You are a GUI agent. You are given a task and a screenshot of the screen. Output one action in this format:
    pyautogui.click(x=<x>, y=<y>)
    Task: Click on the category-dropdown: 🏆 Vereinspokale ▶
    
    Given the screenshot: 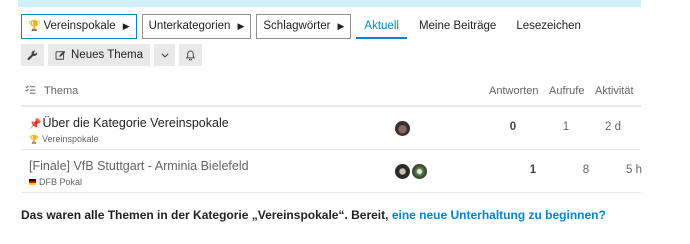 What is the action you would take?
    pyautogui.click(x=79, y=26)
    